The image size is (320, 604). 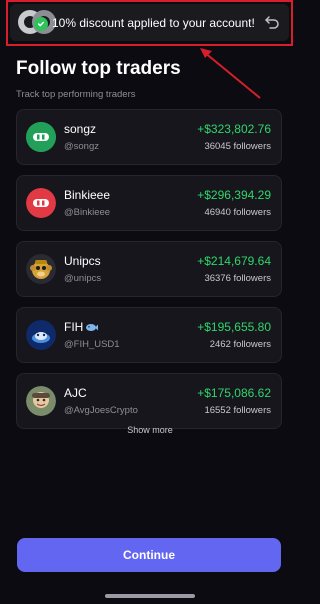 I want to click on trader-profit: +$195,655.80, so click(x=234, y=327).